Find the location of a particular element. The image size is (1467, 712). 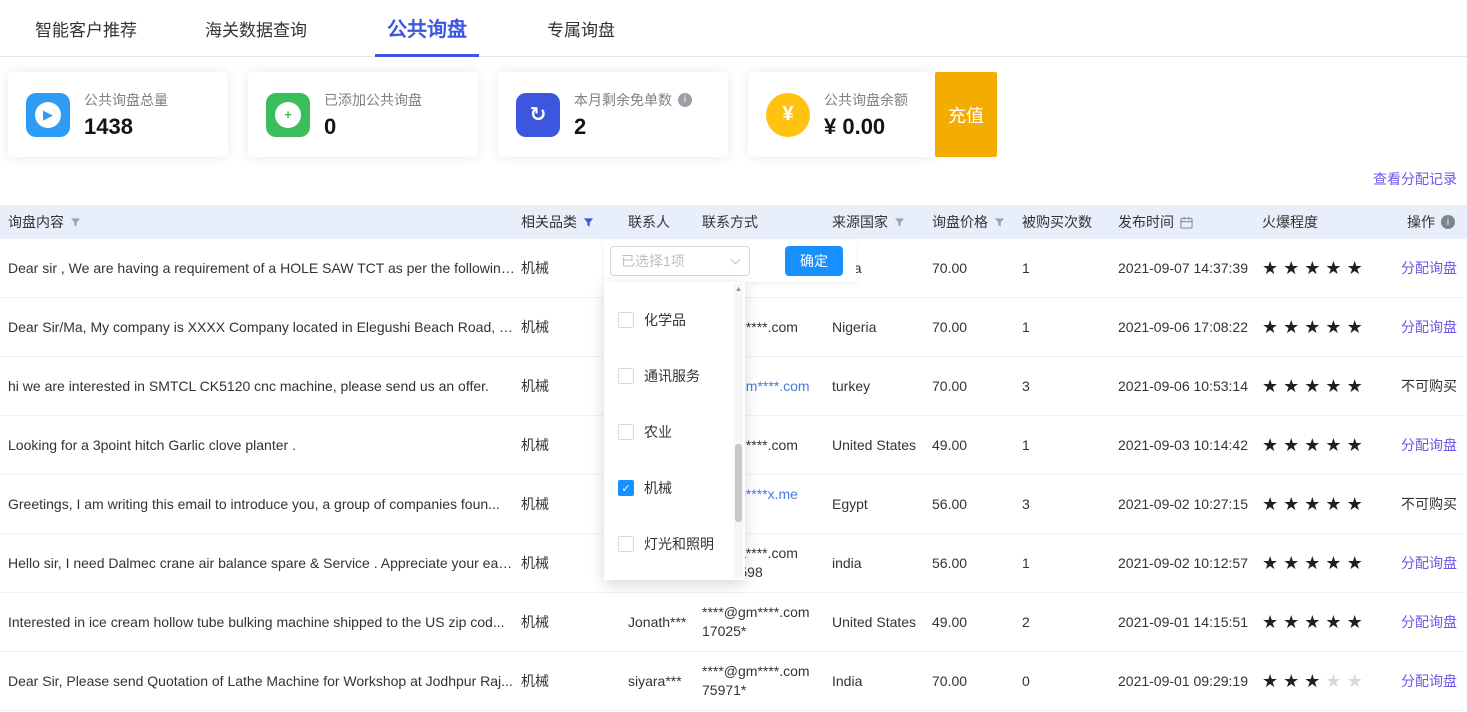

category-select-input: 已选择1项 is located at coordinates (680, 261).